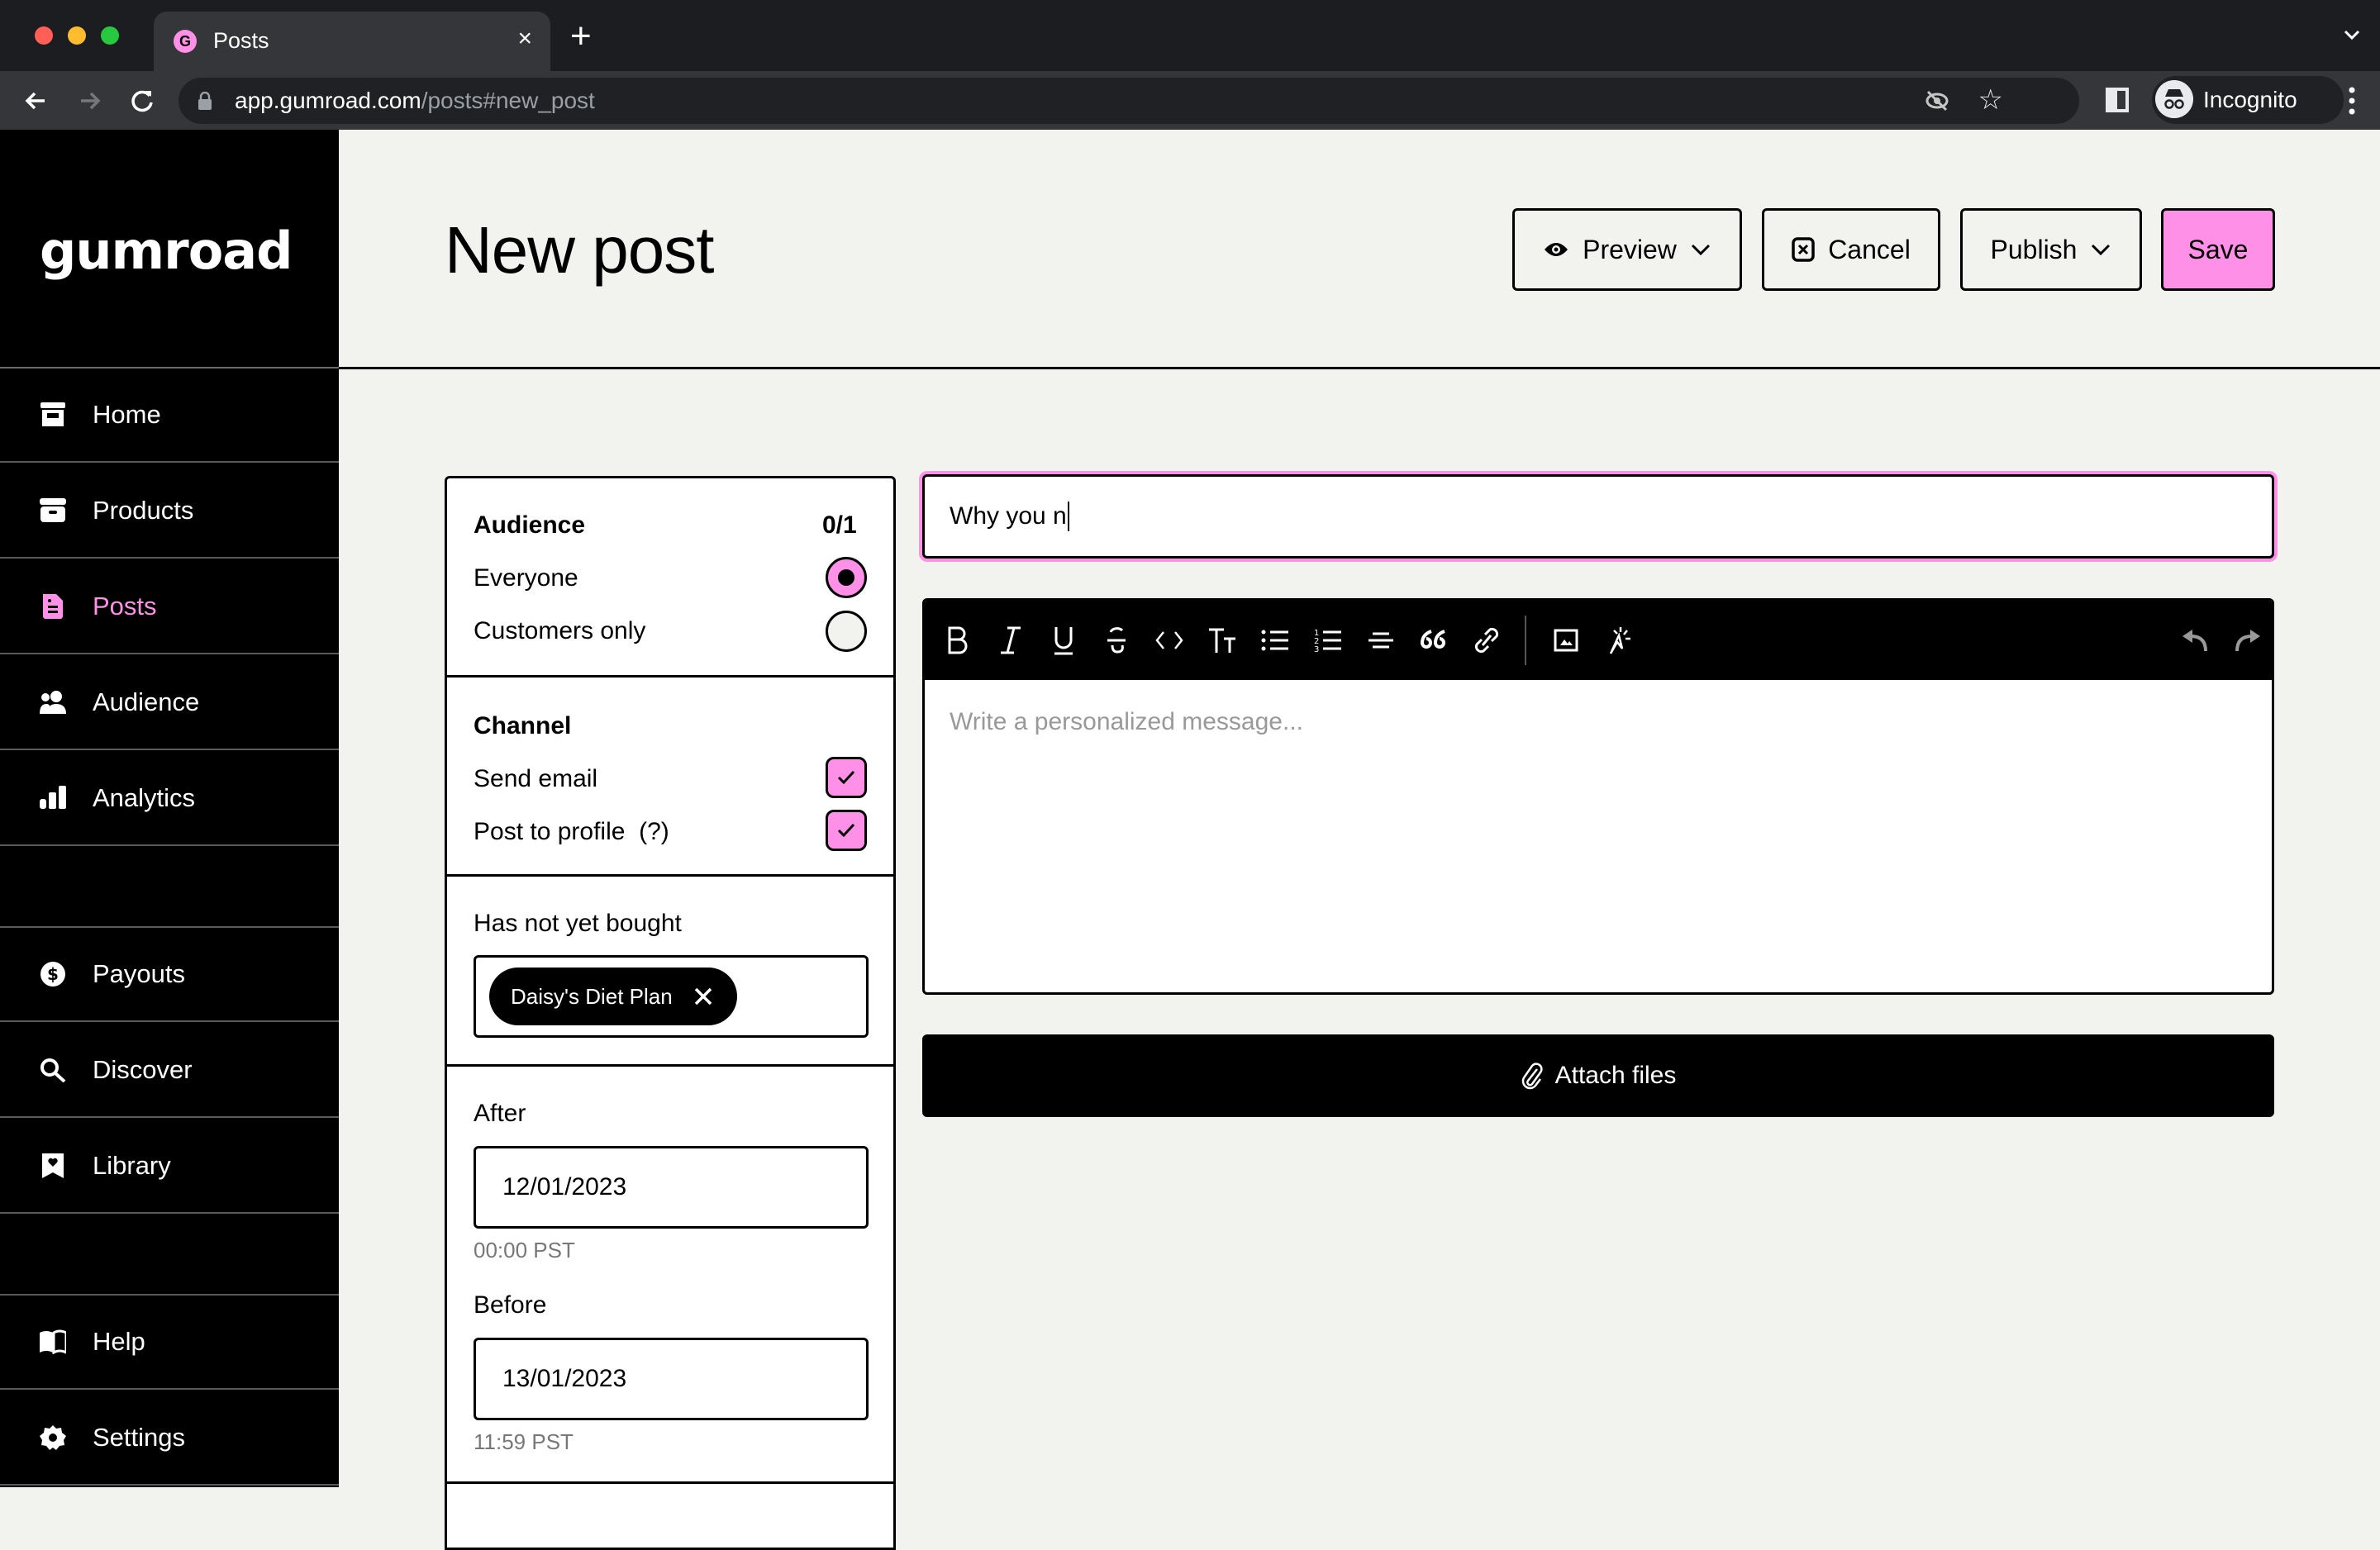 This screenshot has width=2380, height=1550. Describe the element at coordinates (536, 778) in the screenshot. I see `send-email-label: Send email` at that location.